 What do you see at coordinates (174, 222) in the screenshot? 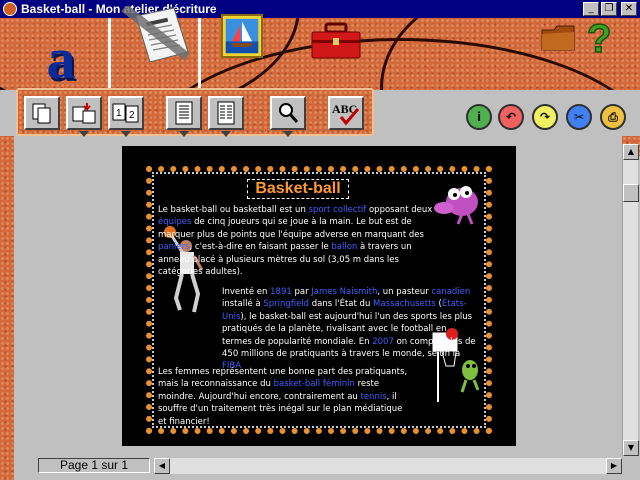
I see `hyperlink: équipes` at bounding box center [174, 222].